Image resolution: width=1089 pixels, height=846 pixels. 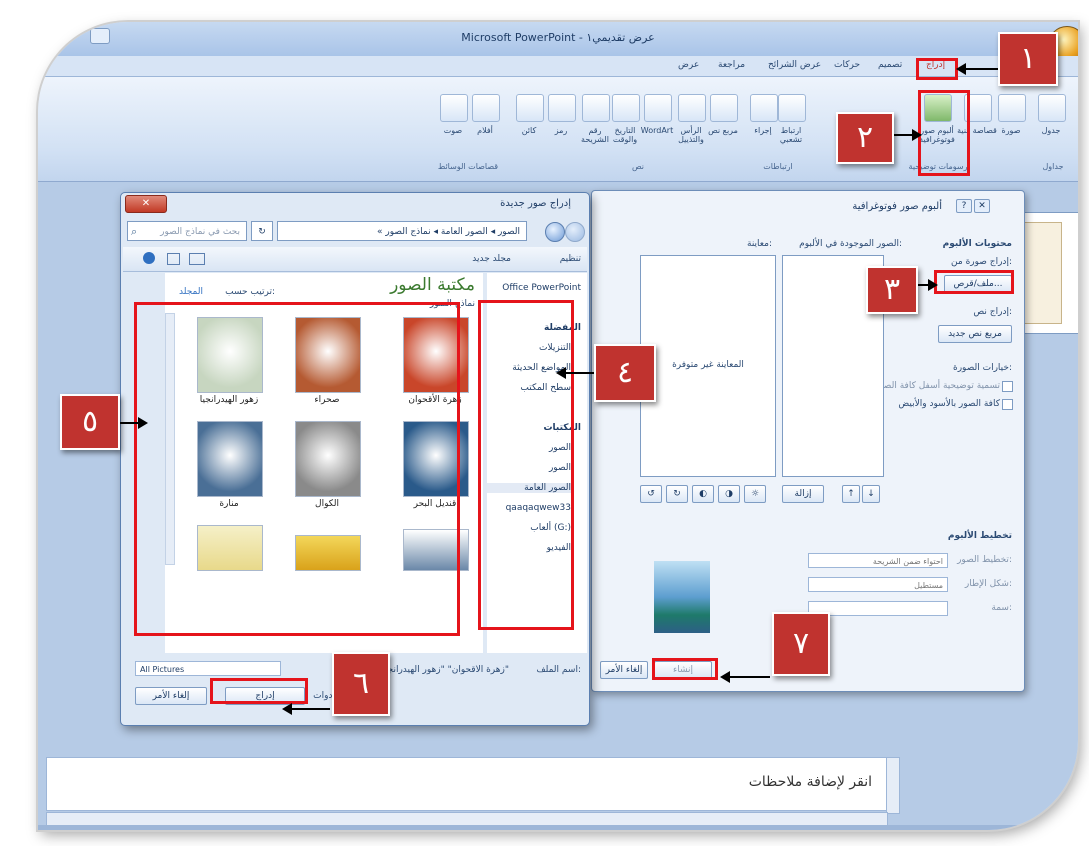 I want to click on move-up-icon: ↑, so click(x=851, y=494).